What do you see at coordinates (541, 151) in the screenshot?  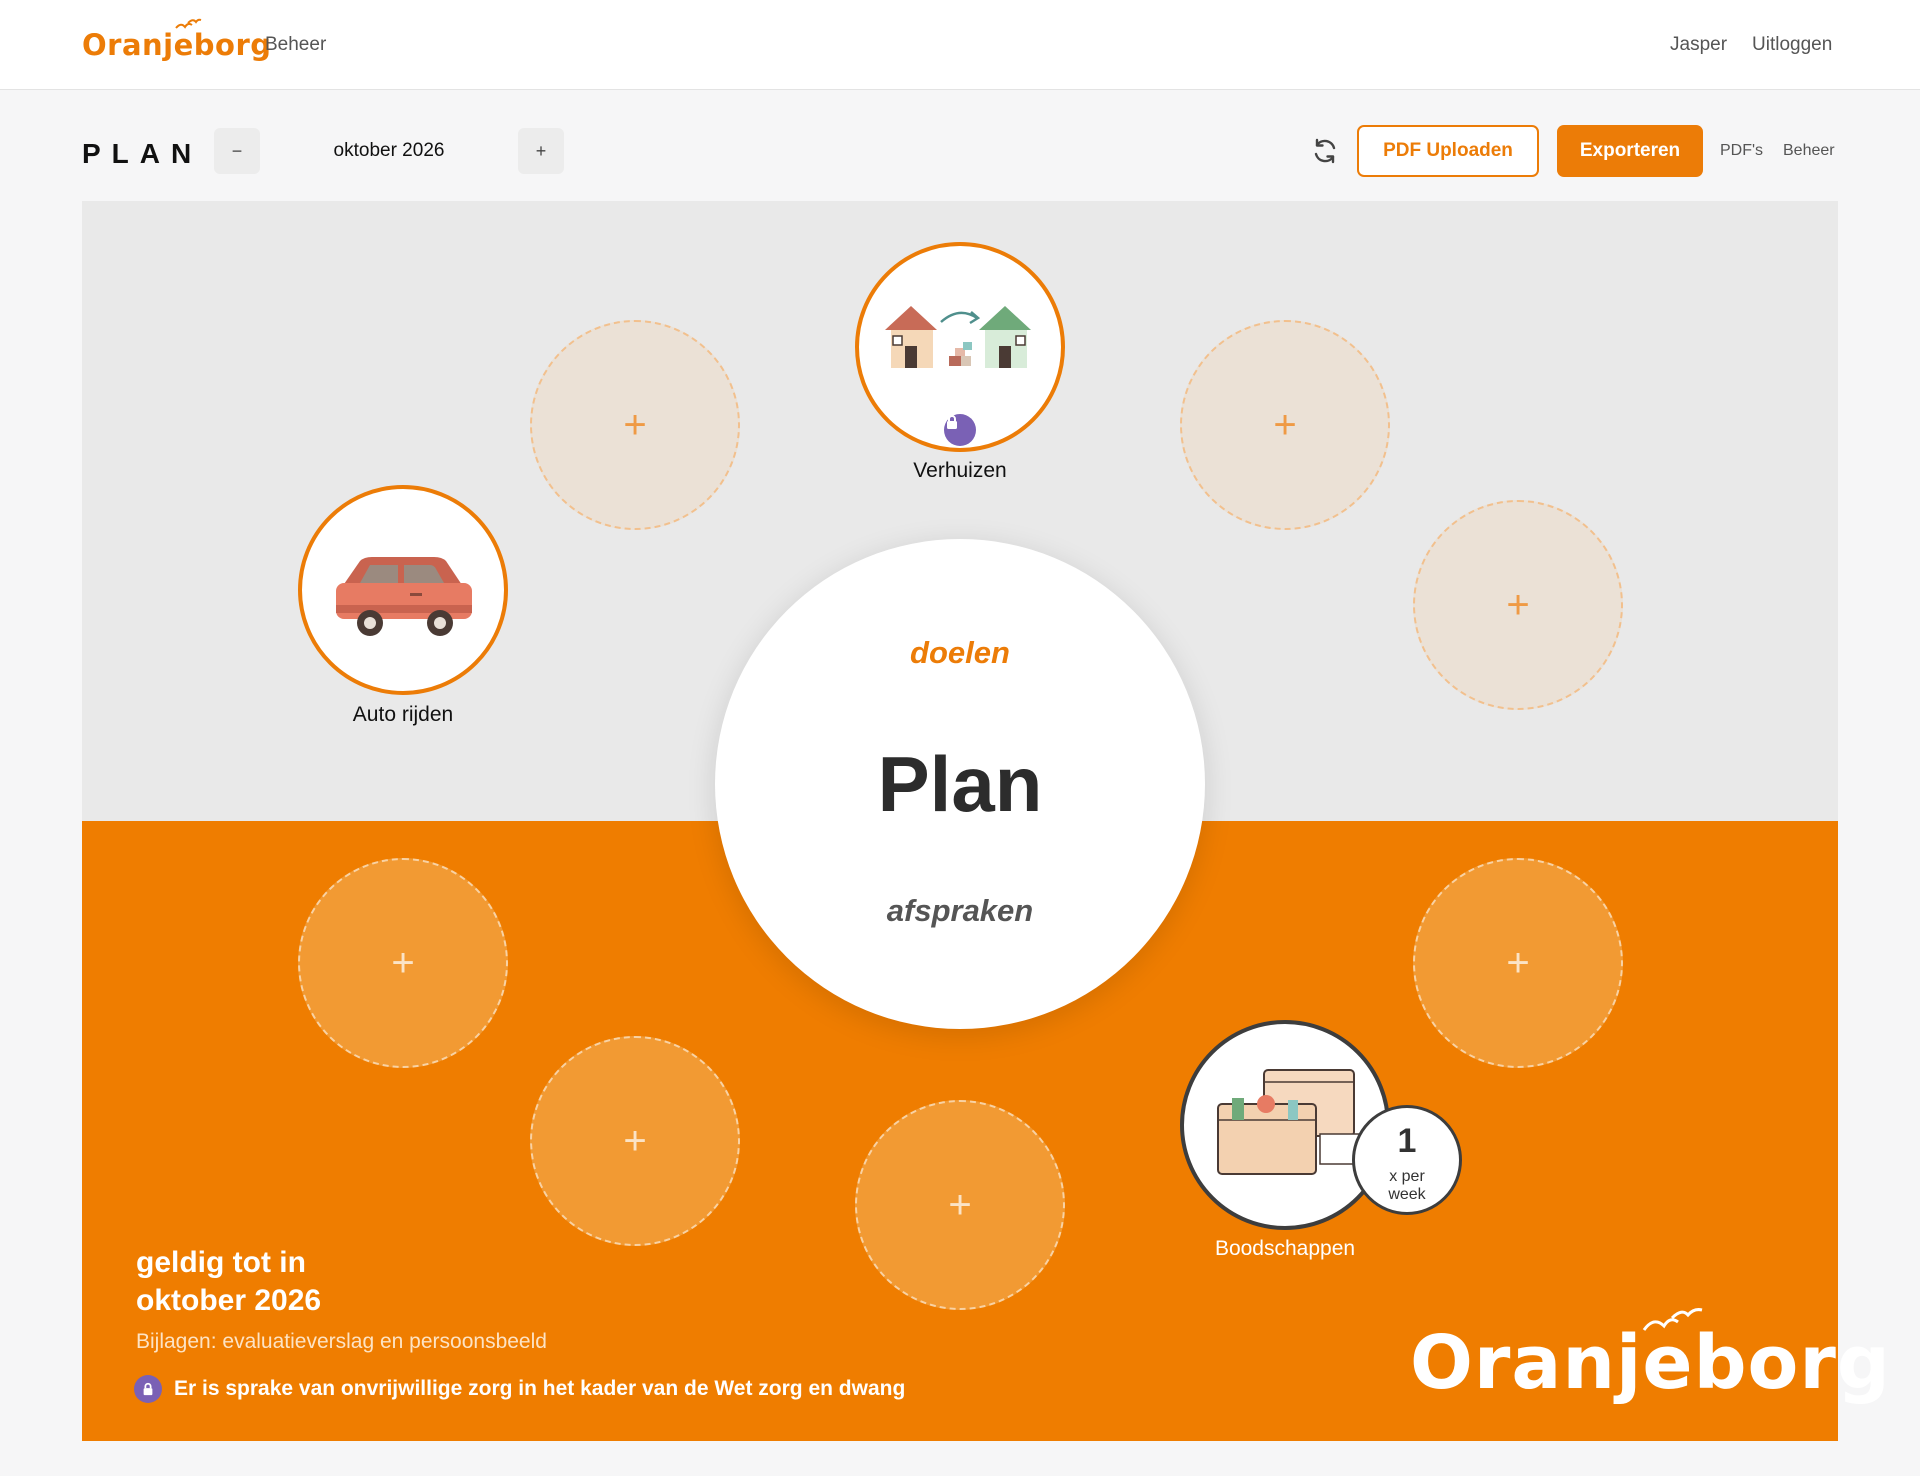 I see `next-month-button: +` at bounding box center [541, 151].